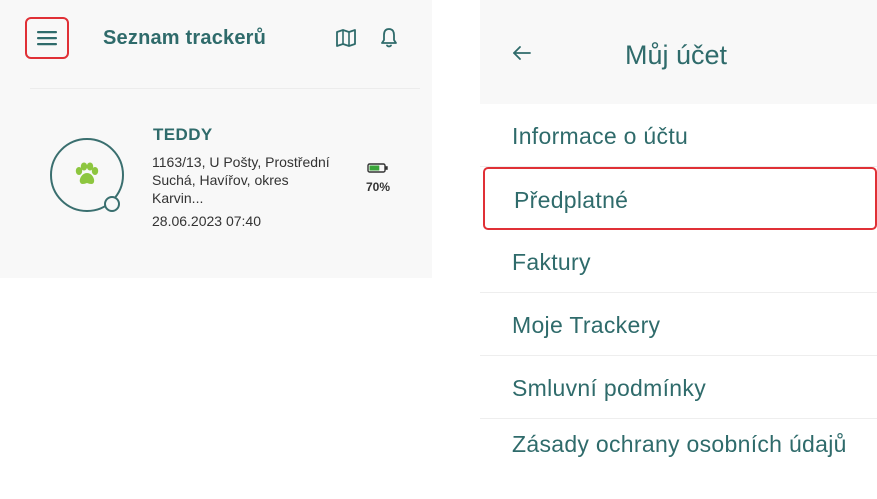  I want to click on menu-item-label: Předplatné, so click(571, 200).